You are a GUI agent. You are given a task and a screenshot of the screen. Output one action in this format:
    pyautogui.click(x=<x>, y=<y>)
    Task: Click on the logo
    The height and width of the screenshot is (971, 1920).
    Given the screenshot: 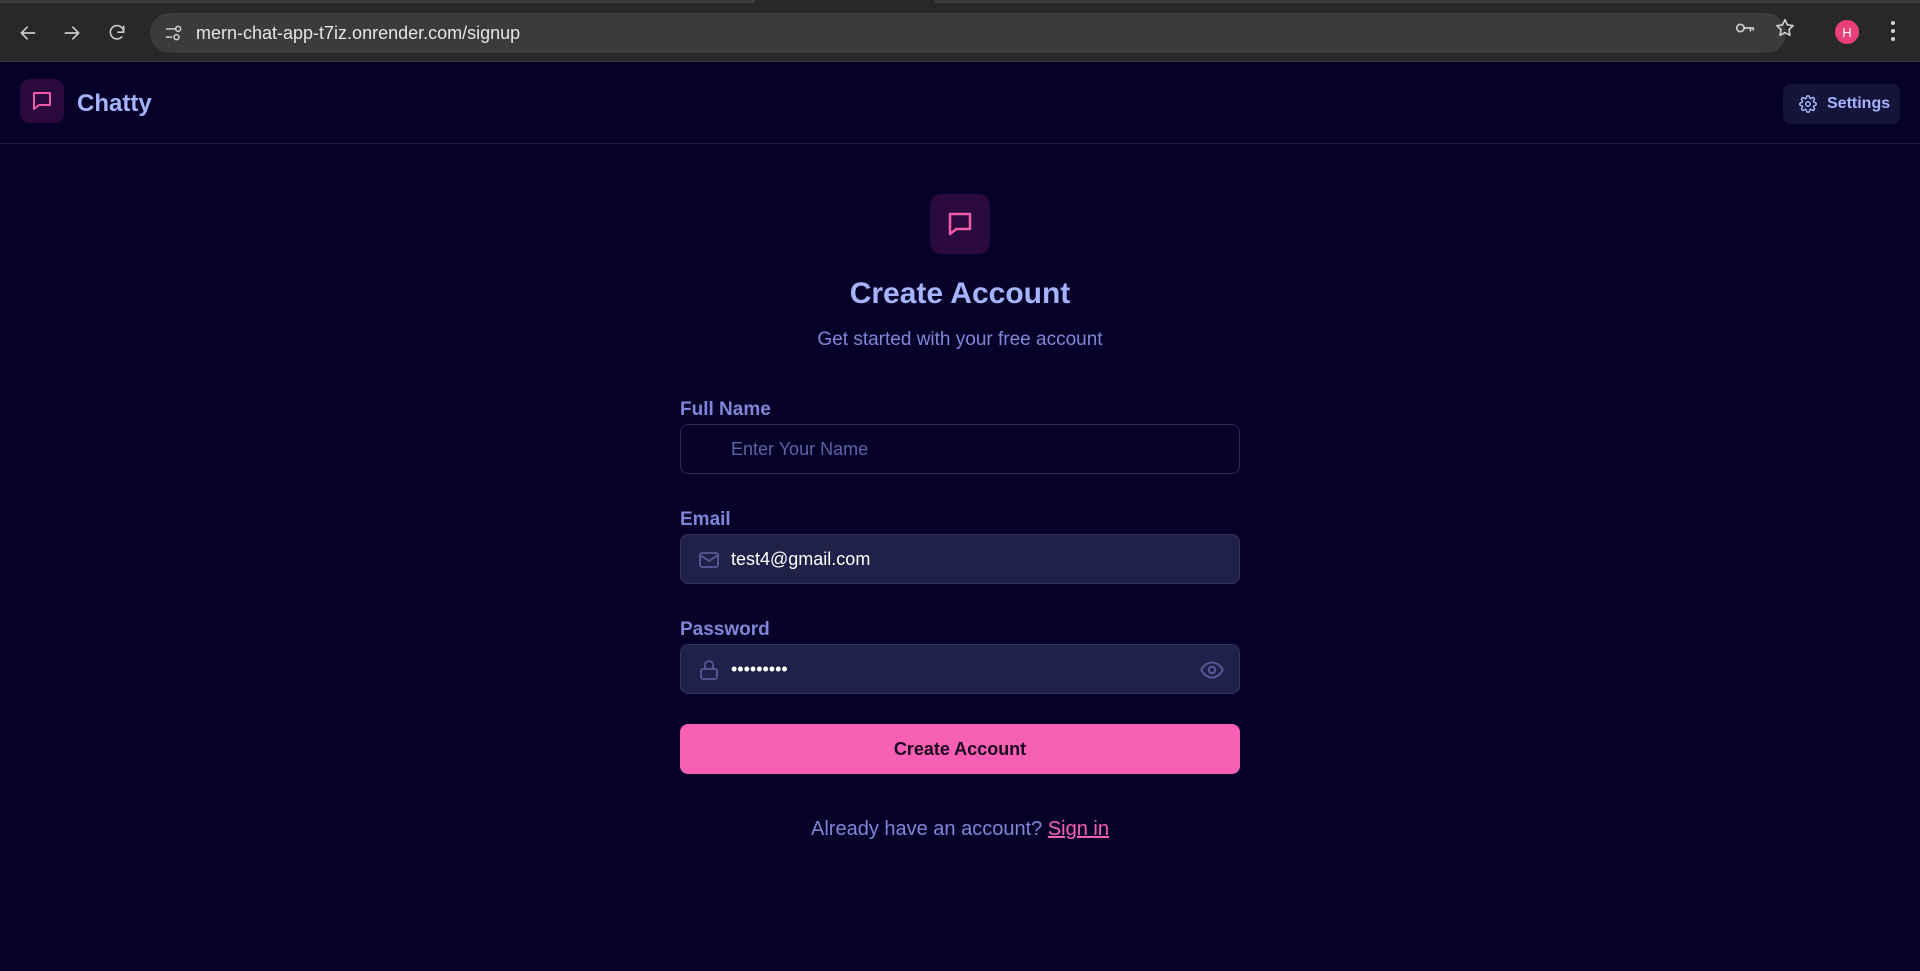 What is the action you would take?
    pyautogui.click(x=42, y=101)
    